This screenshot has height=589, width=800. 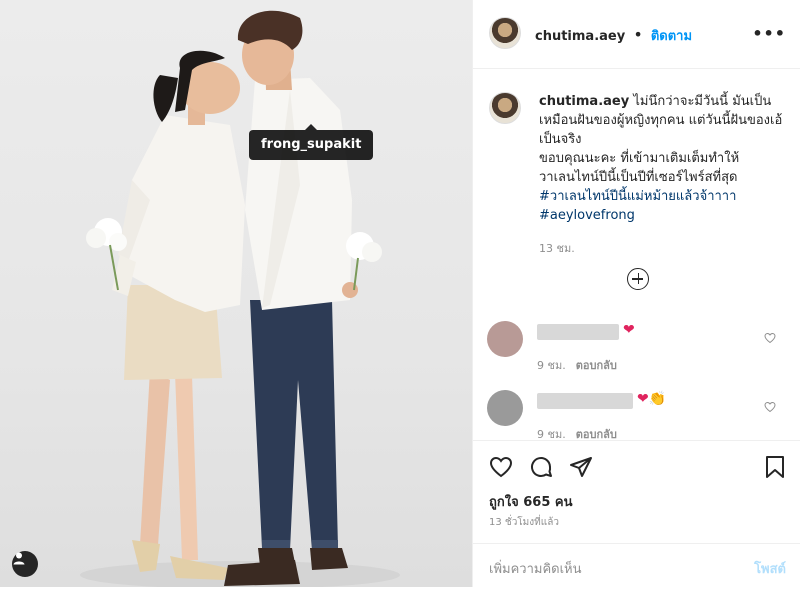 What do you see at coordinates (652, 399) in the screenshot?
I see `comment-text: ❤👏` at bounding box center [652, 399].